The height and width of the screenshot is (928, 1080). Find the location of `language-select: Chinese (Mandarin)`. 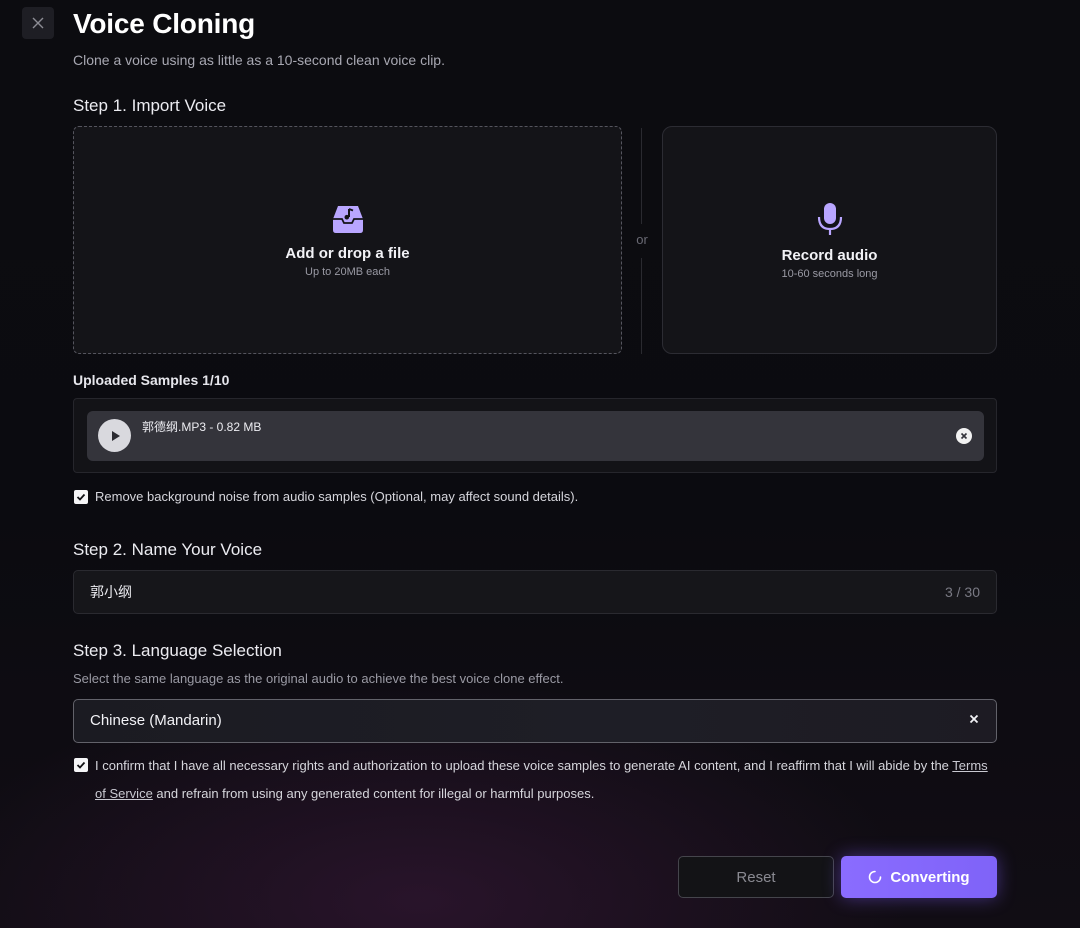

language-select: Chinese (Mandarin) is located at coordinates (535, 721).